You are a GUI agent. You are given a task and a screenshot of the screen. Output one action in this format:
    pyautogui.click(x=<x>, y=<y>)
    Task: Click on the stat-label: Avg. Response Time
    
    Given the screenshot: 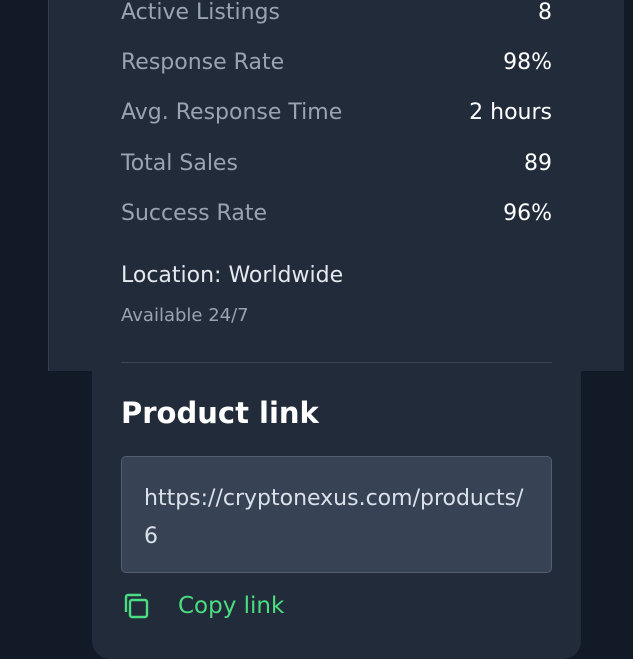 What is the action you would take?
    pyautogui.click(x=232, y=112)
    